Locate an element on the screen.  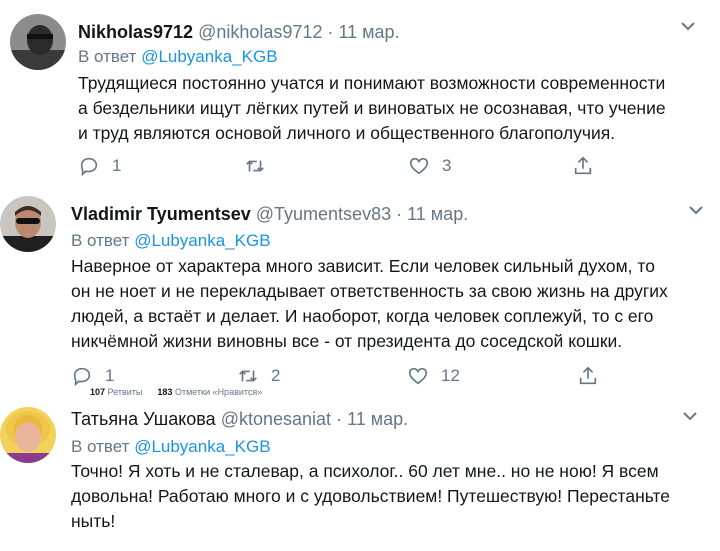
tweet-stats-fragment: 107 Ретвиты 183 Отметки «Нравится» is located at coordinates (176, 392).